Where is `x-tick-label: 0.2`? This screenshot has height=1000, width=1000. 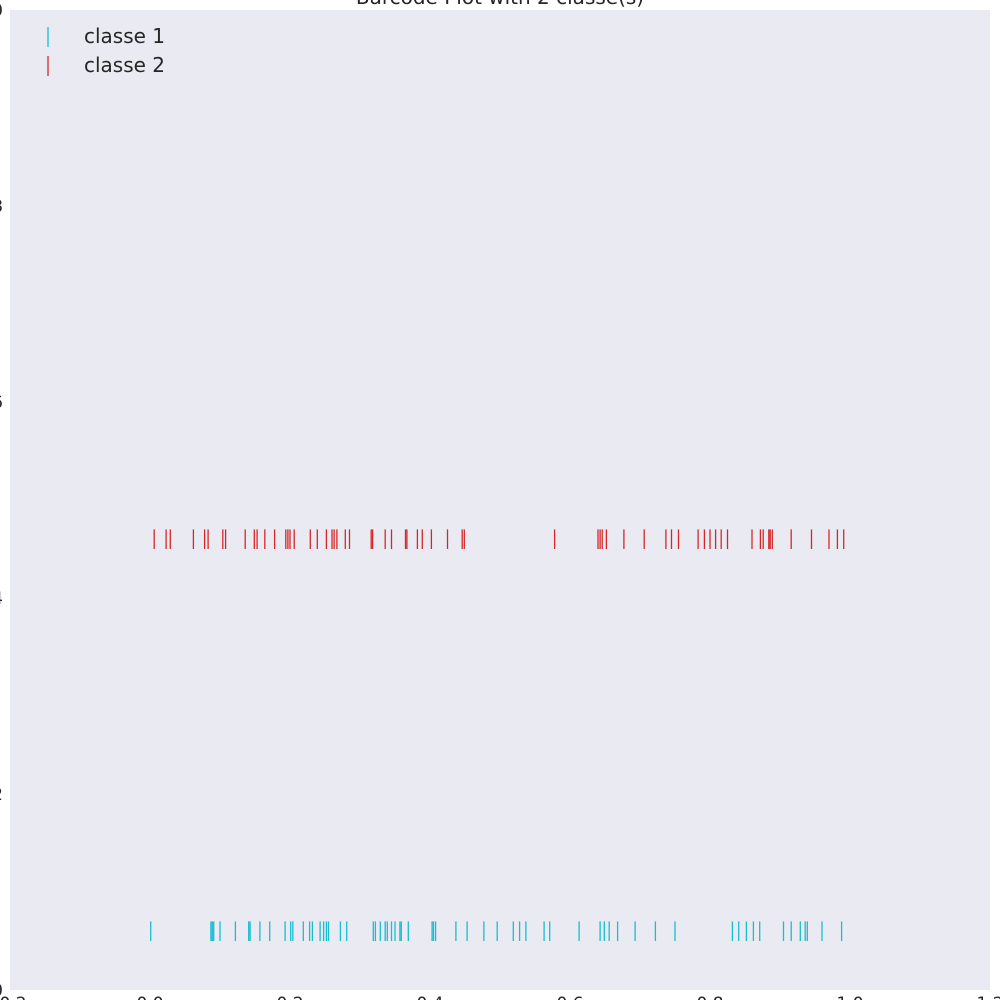
x-tick-label: 0.2 is located at coordinates (289, 997).